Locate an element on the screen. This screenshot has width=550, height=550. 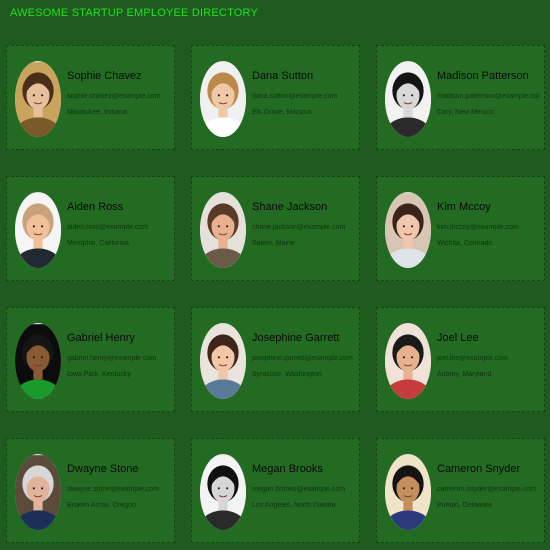
employee-email: sophie.chavez@example.com is located at coordinates (114, 96).